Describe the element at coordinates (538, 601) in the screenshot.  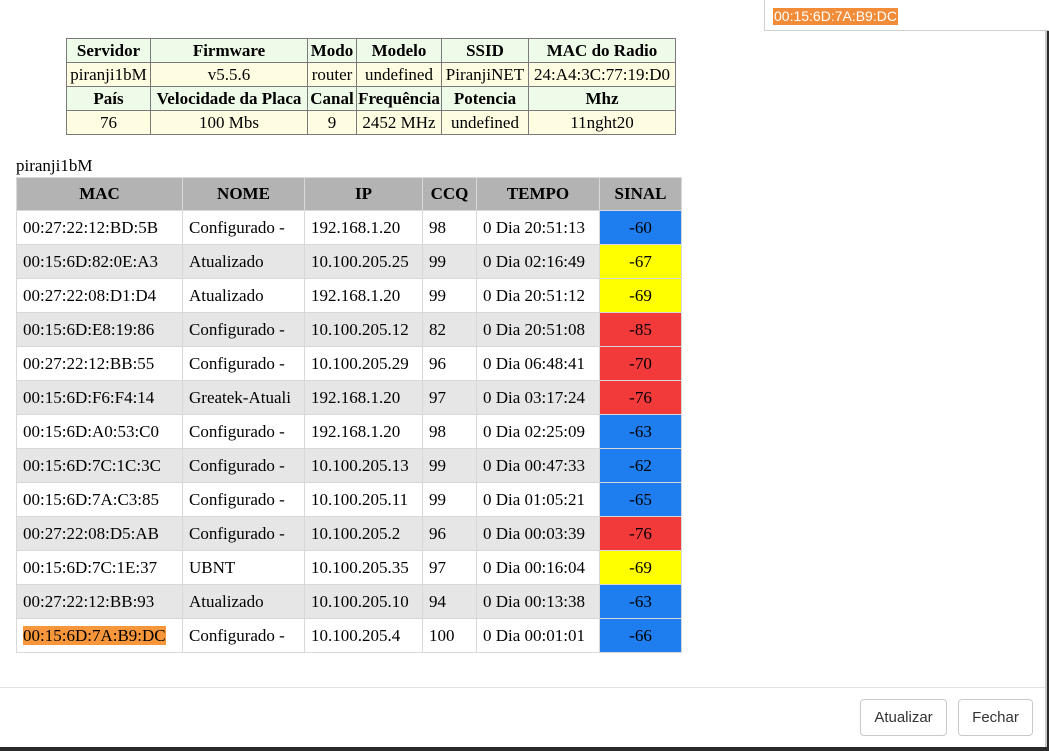
I see `cell-tempo: 0 Dia 00:13:38` at that location.